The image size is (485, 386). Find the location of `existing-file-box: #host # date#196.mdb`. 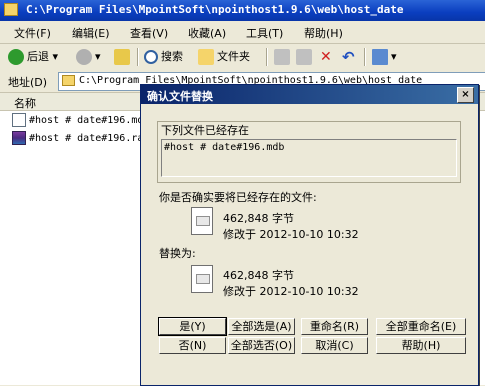

existing-file-box: #host # date#196.mdb is located at coordinates (309, 158).